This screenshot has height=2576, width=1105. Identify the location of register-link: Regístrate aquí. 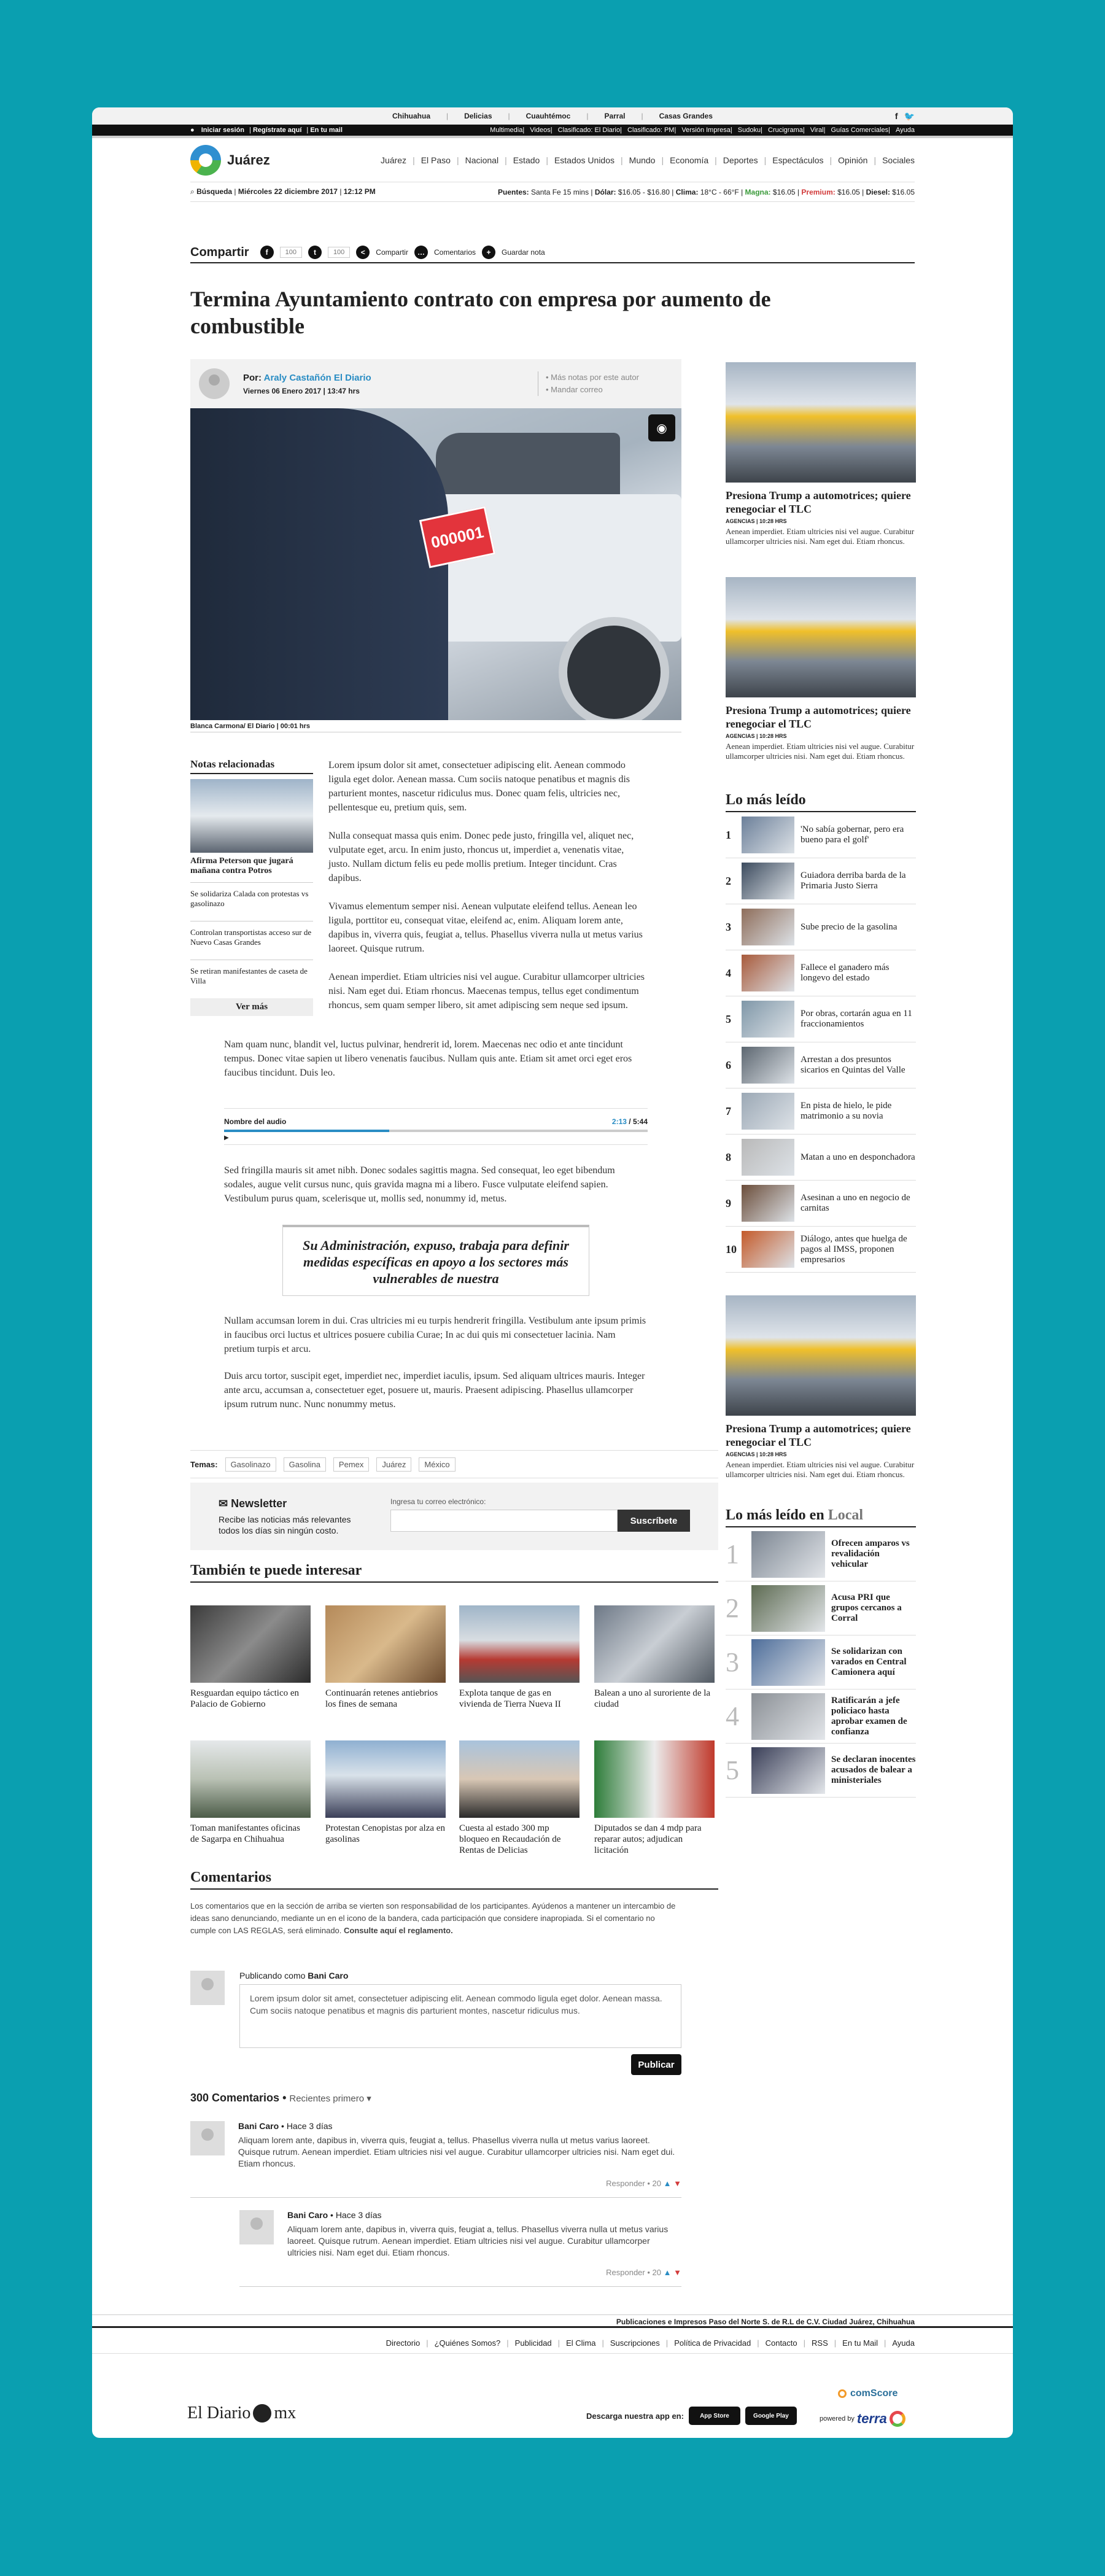
(277, 130).